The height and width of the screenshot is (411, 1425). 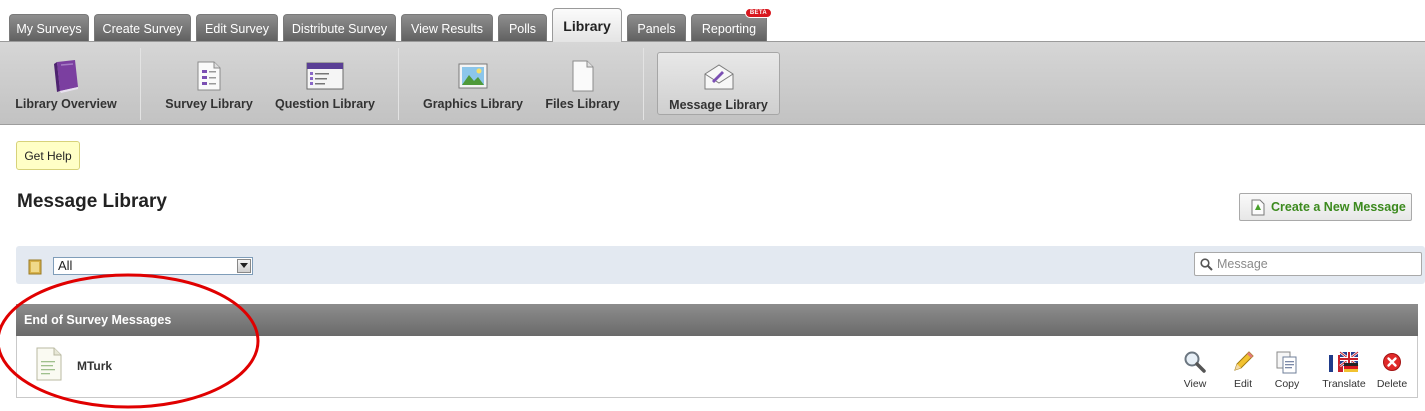 What do you see at coordinates (582, 104) in the screenshot?
I see `subnav-label: Files Library` at bounding box center [582, 104].